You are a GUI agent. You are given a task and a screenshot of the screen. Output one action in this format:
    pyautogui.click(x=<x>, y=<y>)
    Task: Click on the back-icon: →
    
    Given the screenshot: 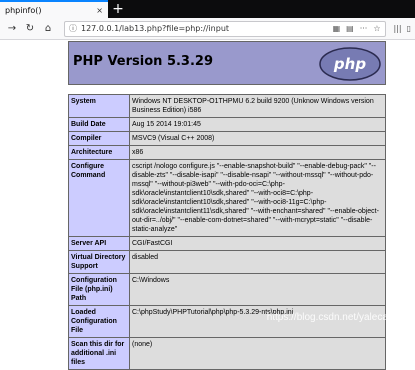 What is the action you would take?
    pyautogui.click(x=12, y=28)
    